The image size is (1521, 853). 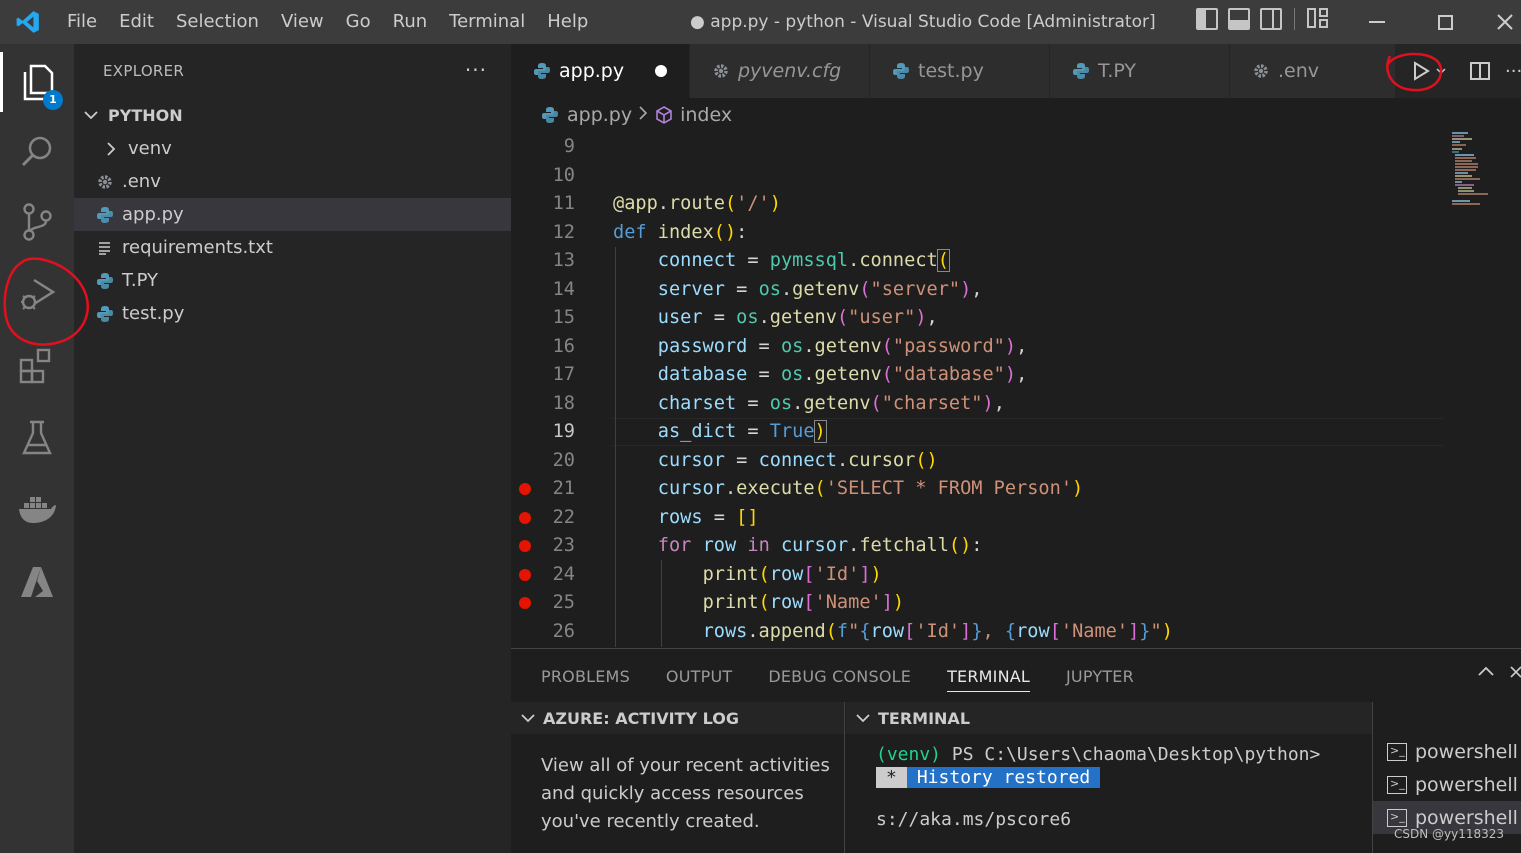 What do you see at coordinates (105, 314) in the screenshot?
I see `python-icon` at bounding box center [105, 314].